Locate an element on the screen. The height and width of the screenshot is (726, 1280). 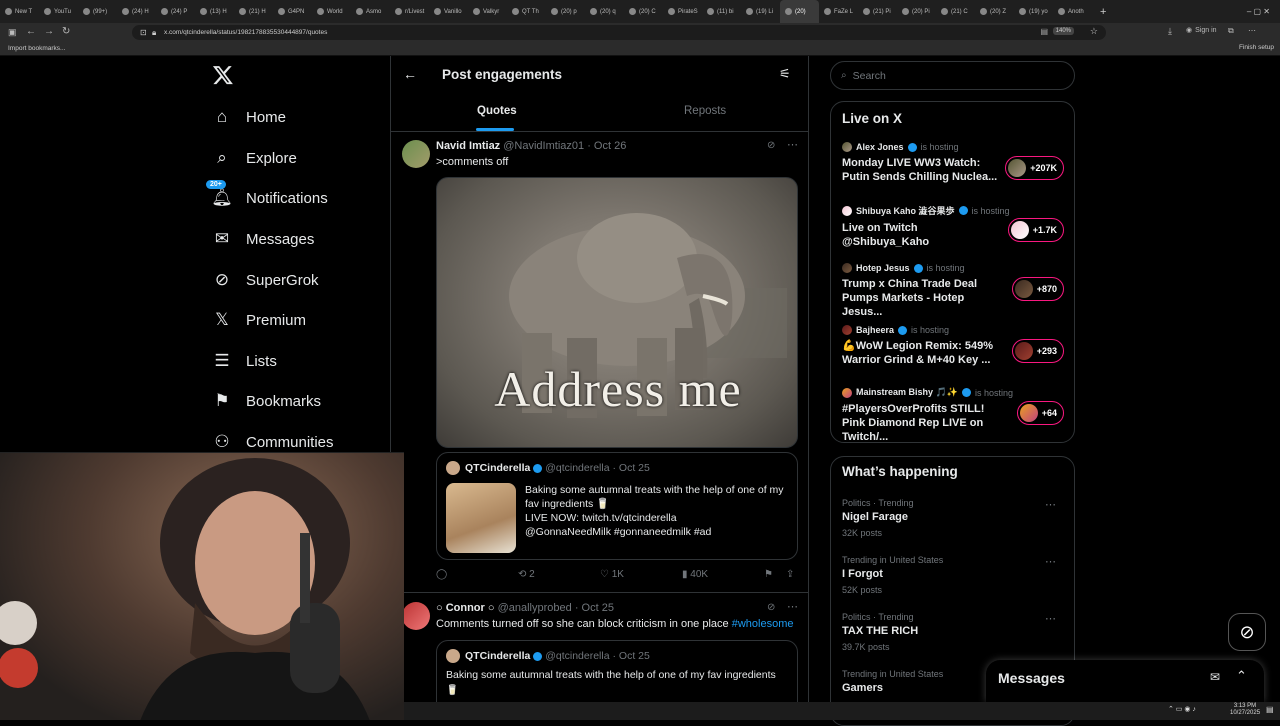
grok-floating-button: ⊘ is located at coordinates (1247, 632).